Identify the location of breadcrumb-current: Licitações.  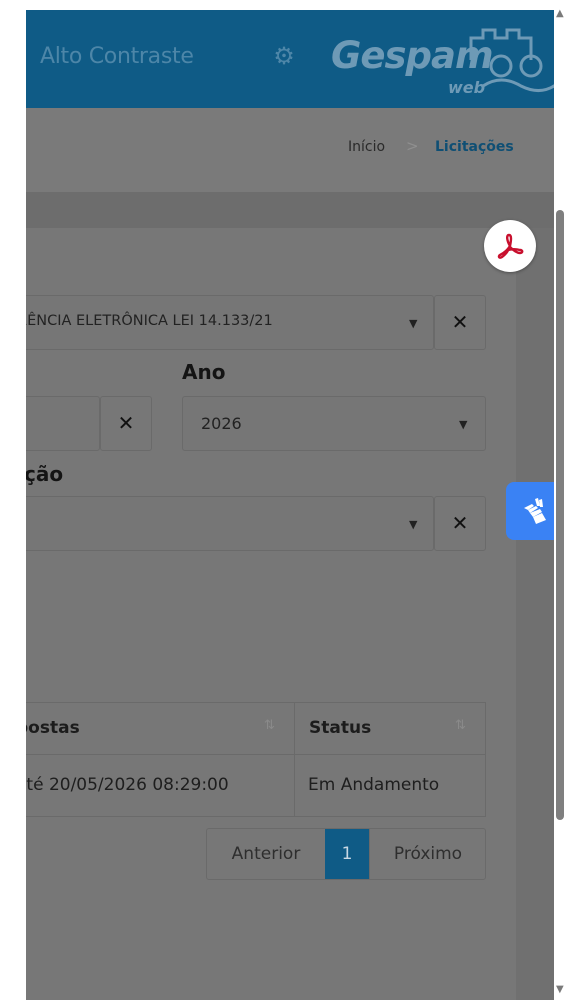
(474, 147).